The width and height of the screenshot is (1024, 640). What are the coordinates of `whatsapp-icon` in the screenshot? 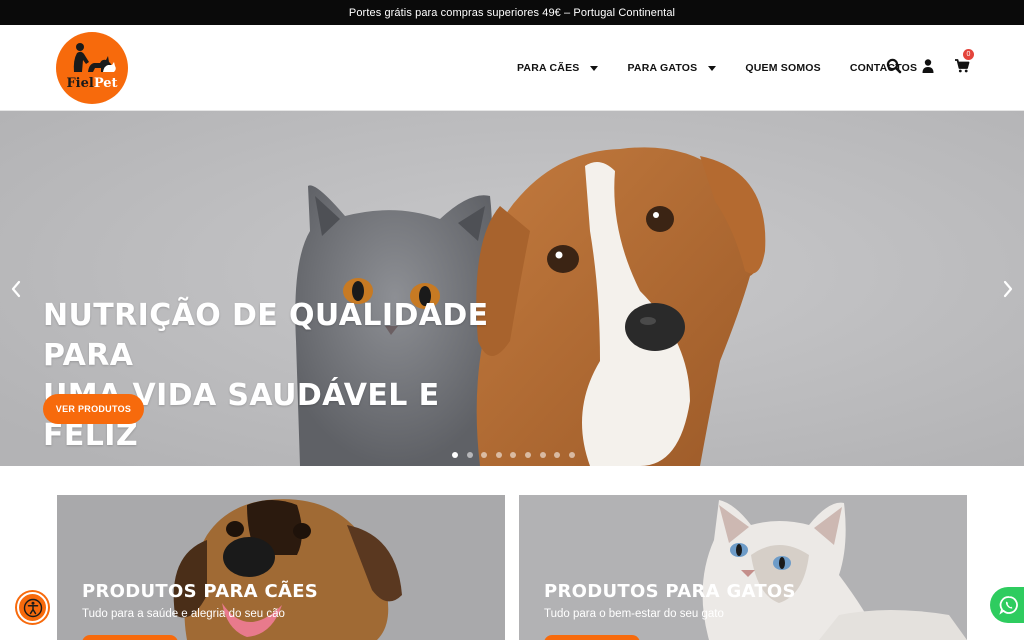 It's located at (1007, 605).